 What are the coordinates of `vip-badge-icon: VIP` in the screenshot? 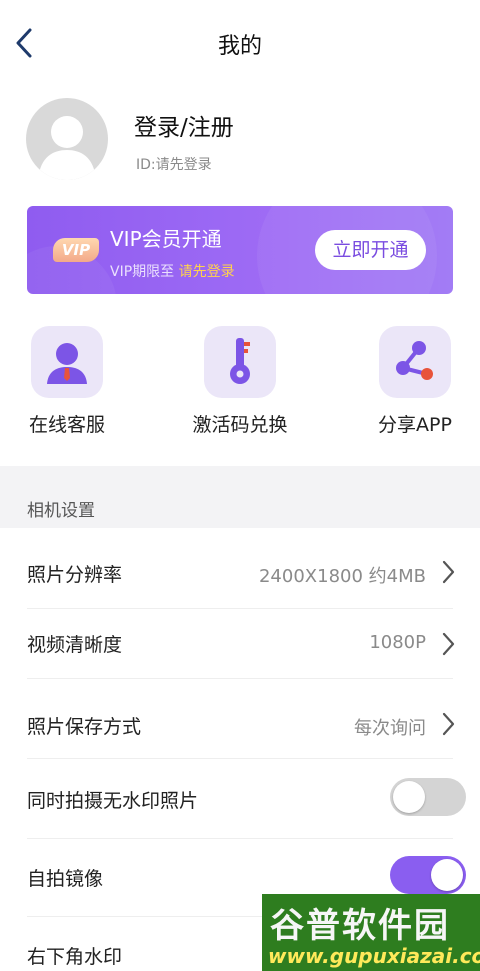 It's located at (76, 250).